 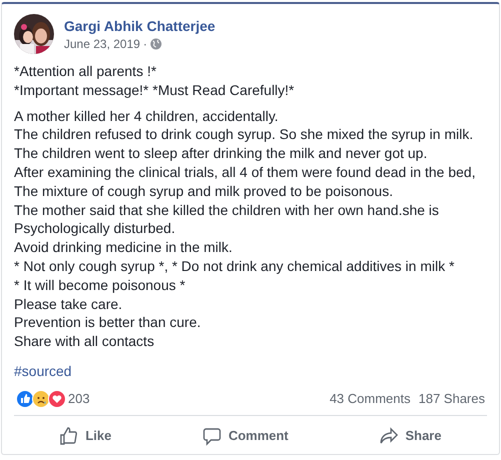 I want to click on post-text: The children refused to drink cough syrup. So she mixed the syrup in milk., so click(x=244, y=134).